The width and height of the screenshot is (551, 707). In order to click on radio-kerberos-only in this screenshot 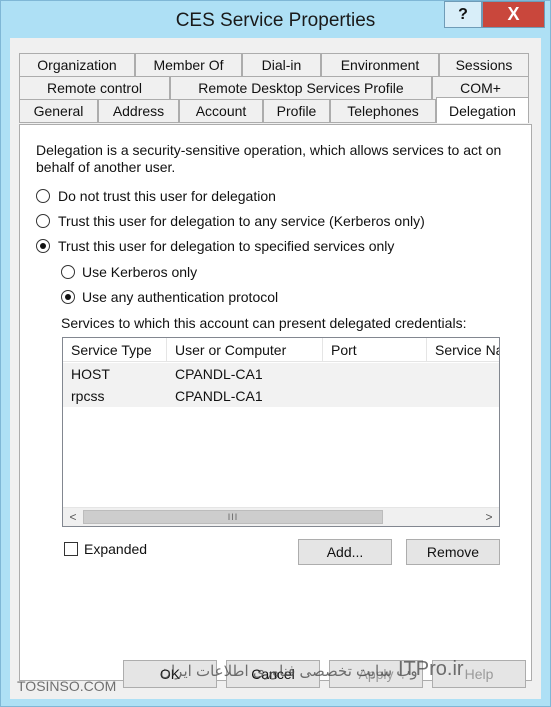, I will do `click(68, 272)`.